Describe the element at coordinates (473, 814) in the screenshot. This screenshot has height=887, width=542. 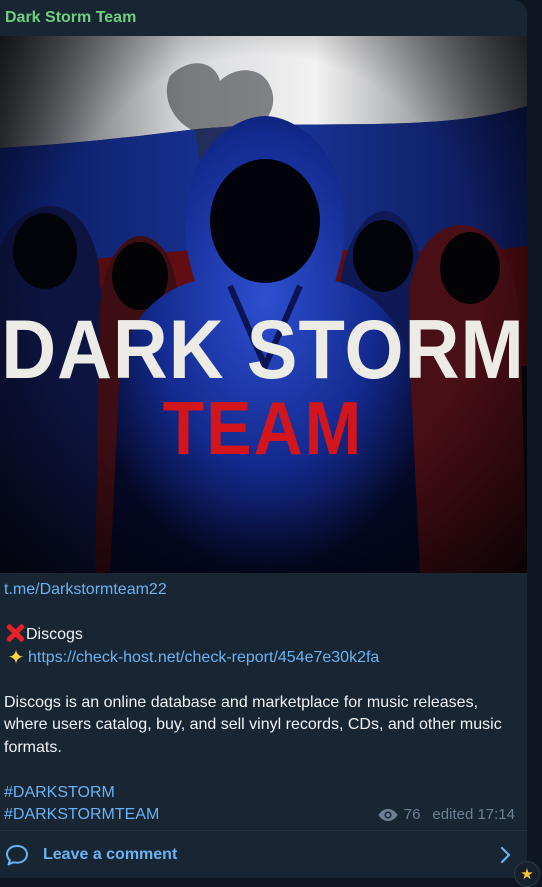
I see `edited-timestamp: edited 17:14` at that location.